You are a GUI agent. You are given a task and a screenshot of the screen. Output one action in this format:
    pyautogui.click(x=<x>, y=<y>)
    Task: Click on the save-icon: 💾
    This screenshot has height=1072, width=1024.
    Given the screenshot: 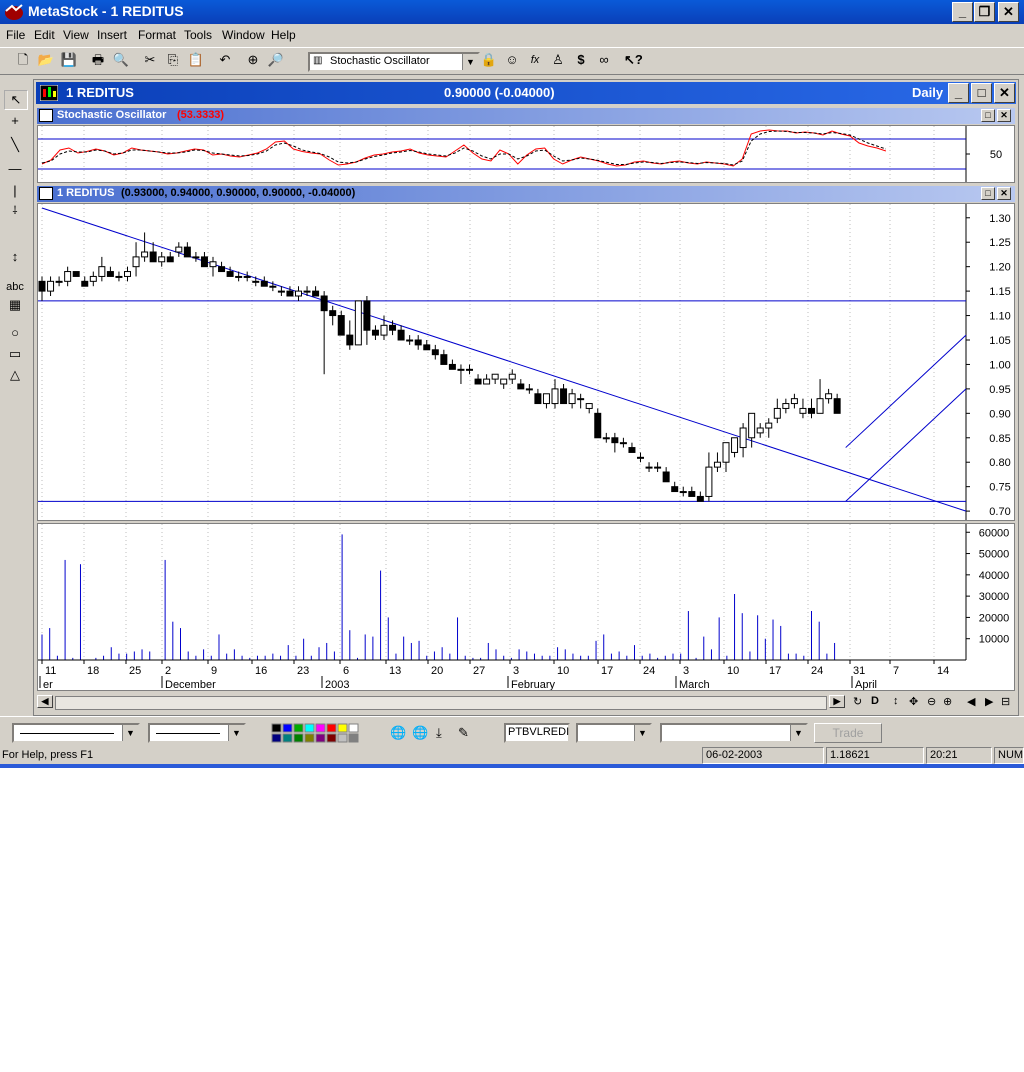 What is the action you would take?
    pyautogui.click(x=69, y=60)
    